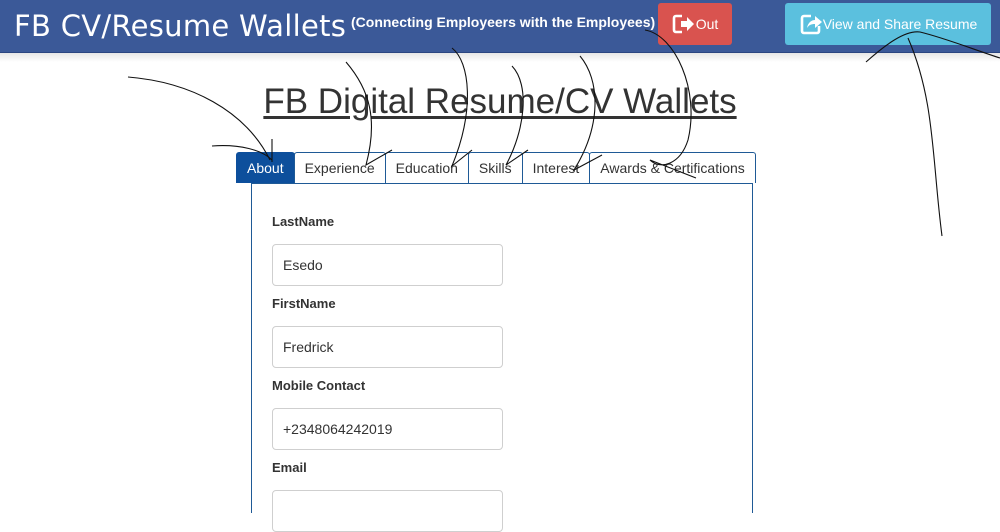 Image resolution: width=1000 pixels, height=532 pixels. What do you see at coordinates (811, 24) in the screenshot?
I see `share-icon` at bounding box center [811, 24].